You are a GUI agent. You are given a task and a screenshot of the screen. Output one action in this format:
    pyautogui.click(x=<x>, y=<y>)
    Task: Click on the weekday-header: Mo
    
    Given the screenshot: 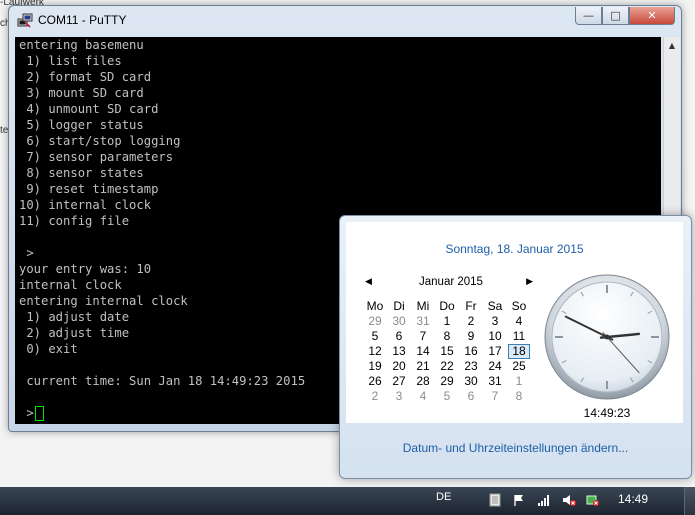 What is the action you would take?
    pyautogui.click(x=375, y=306)
    